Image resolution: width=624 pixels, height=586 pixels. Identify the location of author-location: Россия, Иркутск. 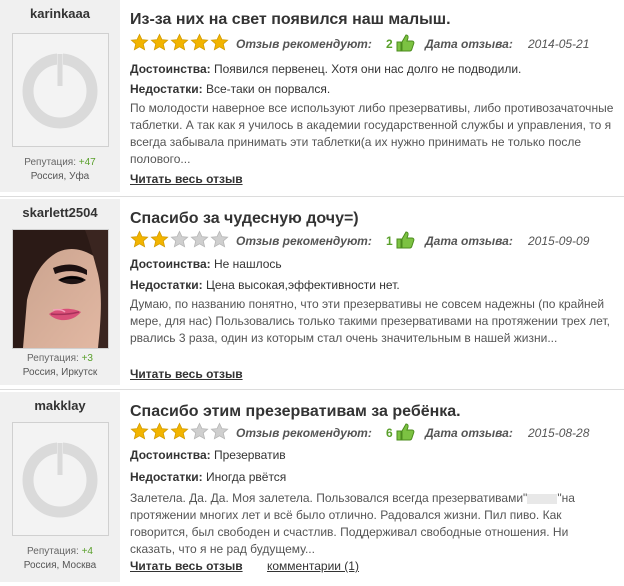
(60, 372).